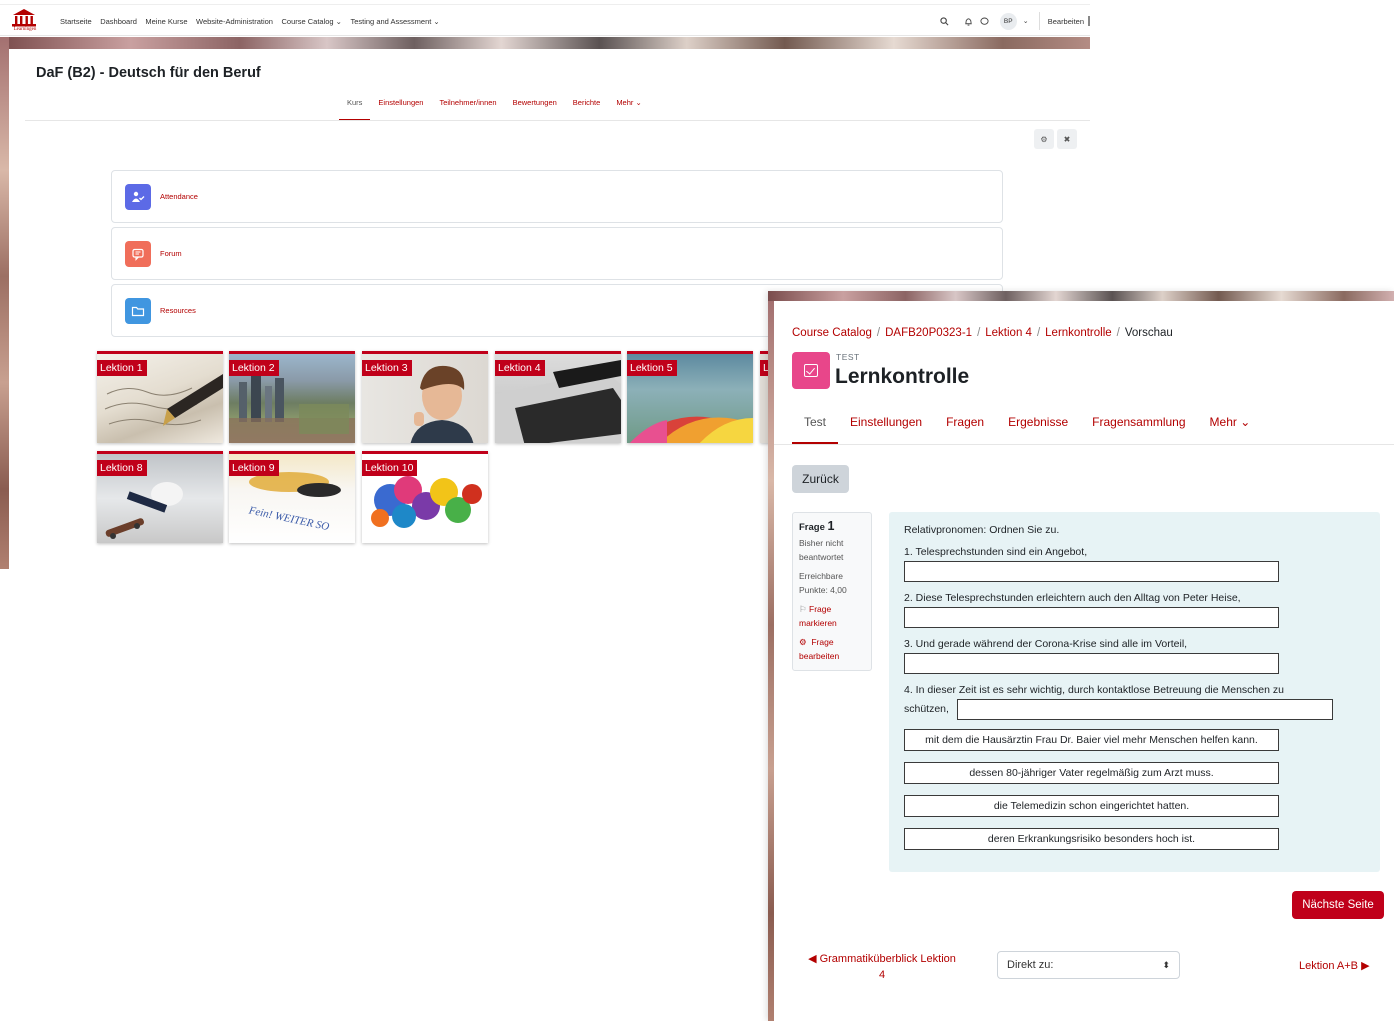 This screenshot has width=1394, height=1021. What do you see at coordinates (122, 468) in the screenshot?
I see `lesson-label: Lektion 8` at bounding box center [122, 468].